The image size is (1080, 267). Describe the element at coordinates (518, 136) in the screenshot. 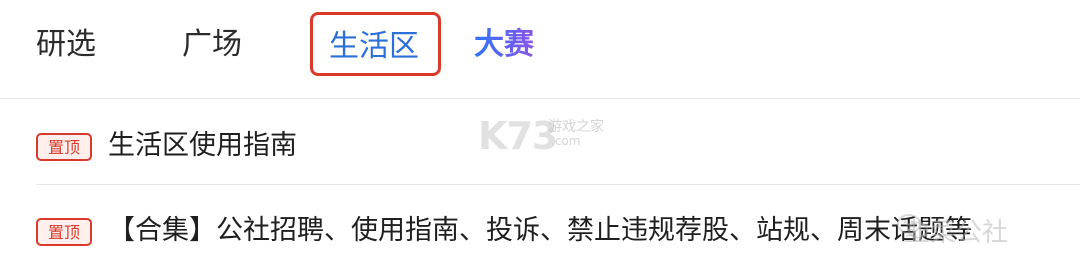

I see `k73-watermark-logo: K73` at that location.